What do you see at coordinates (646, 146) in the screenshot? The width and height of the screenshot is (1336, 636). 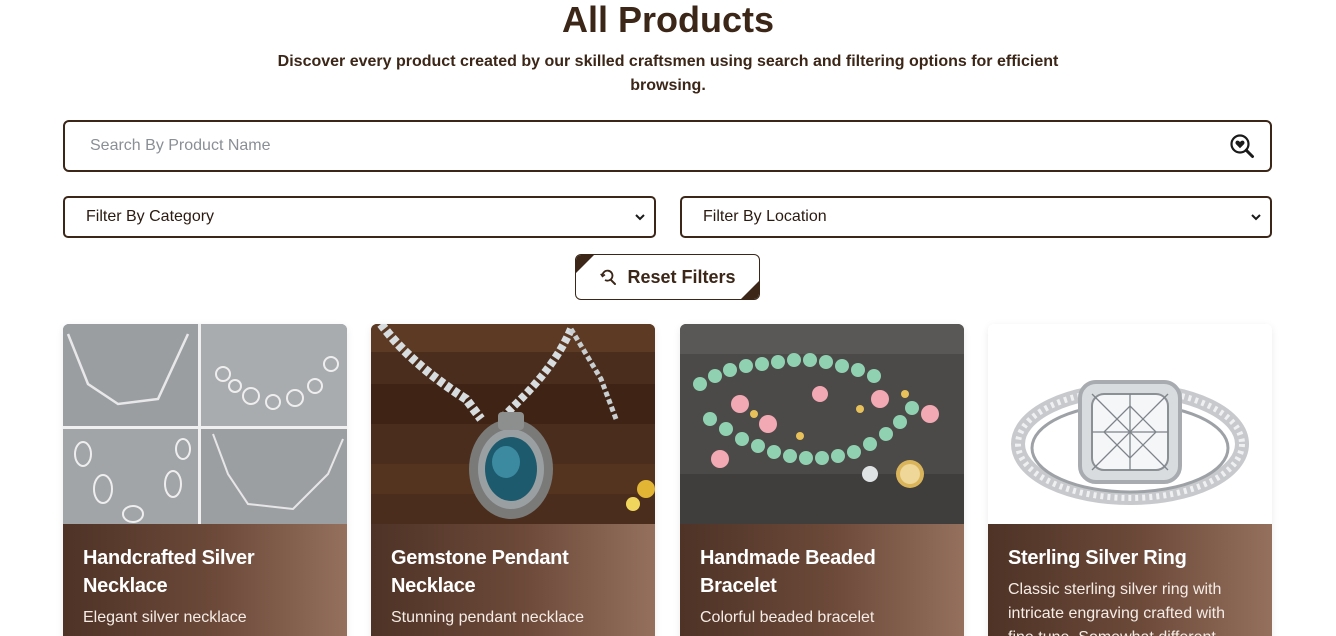 I see `search-input` at bounding box center [646, 146].